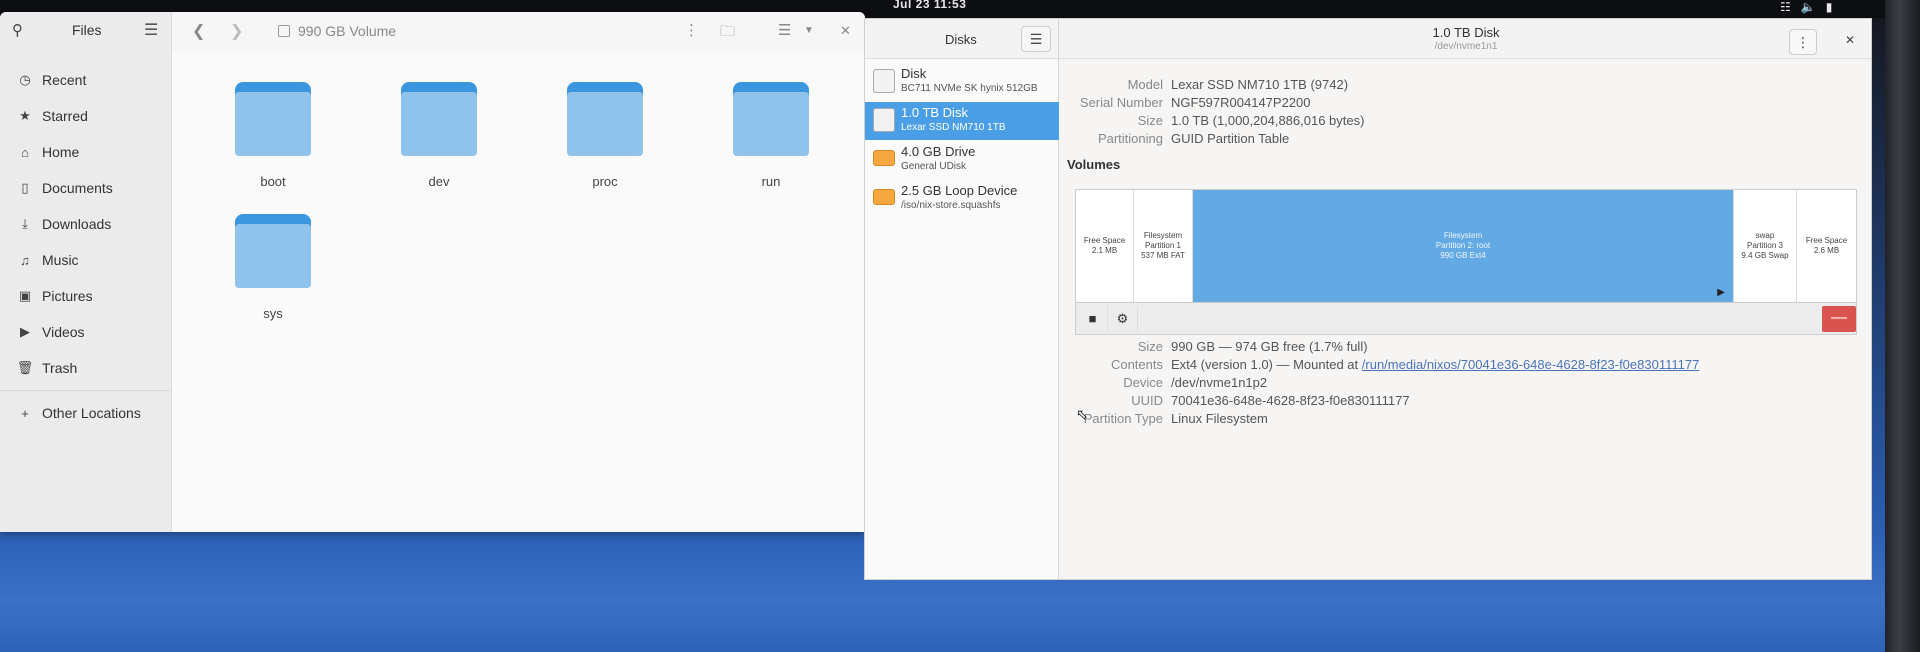 The height and width of the screenshot is (652, 1920). What do you see at coordinates (86, 152) in the screenshot?
I see `sidebar-item-home: ⌂ Home` at bounding box center [86, 152].